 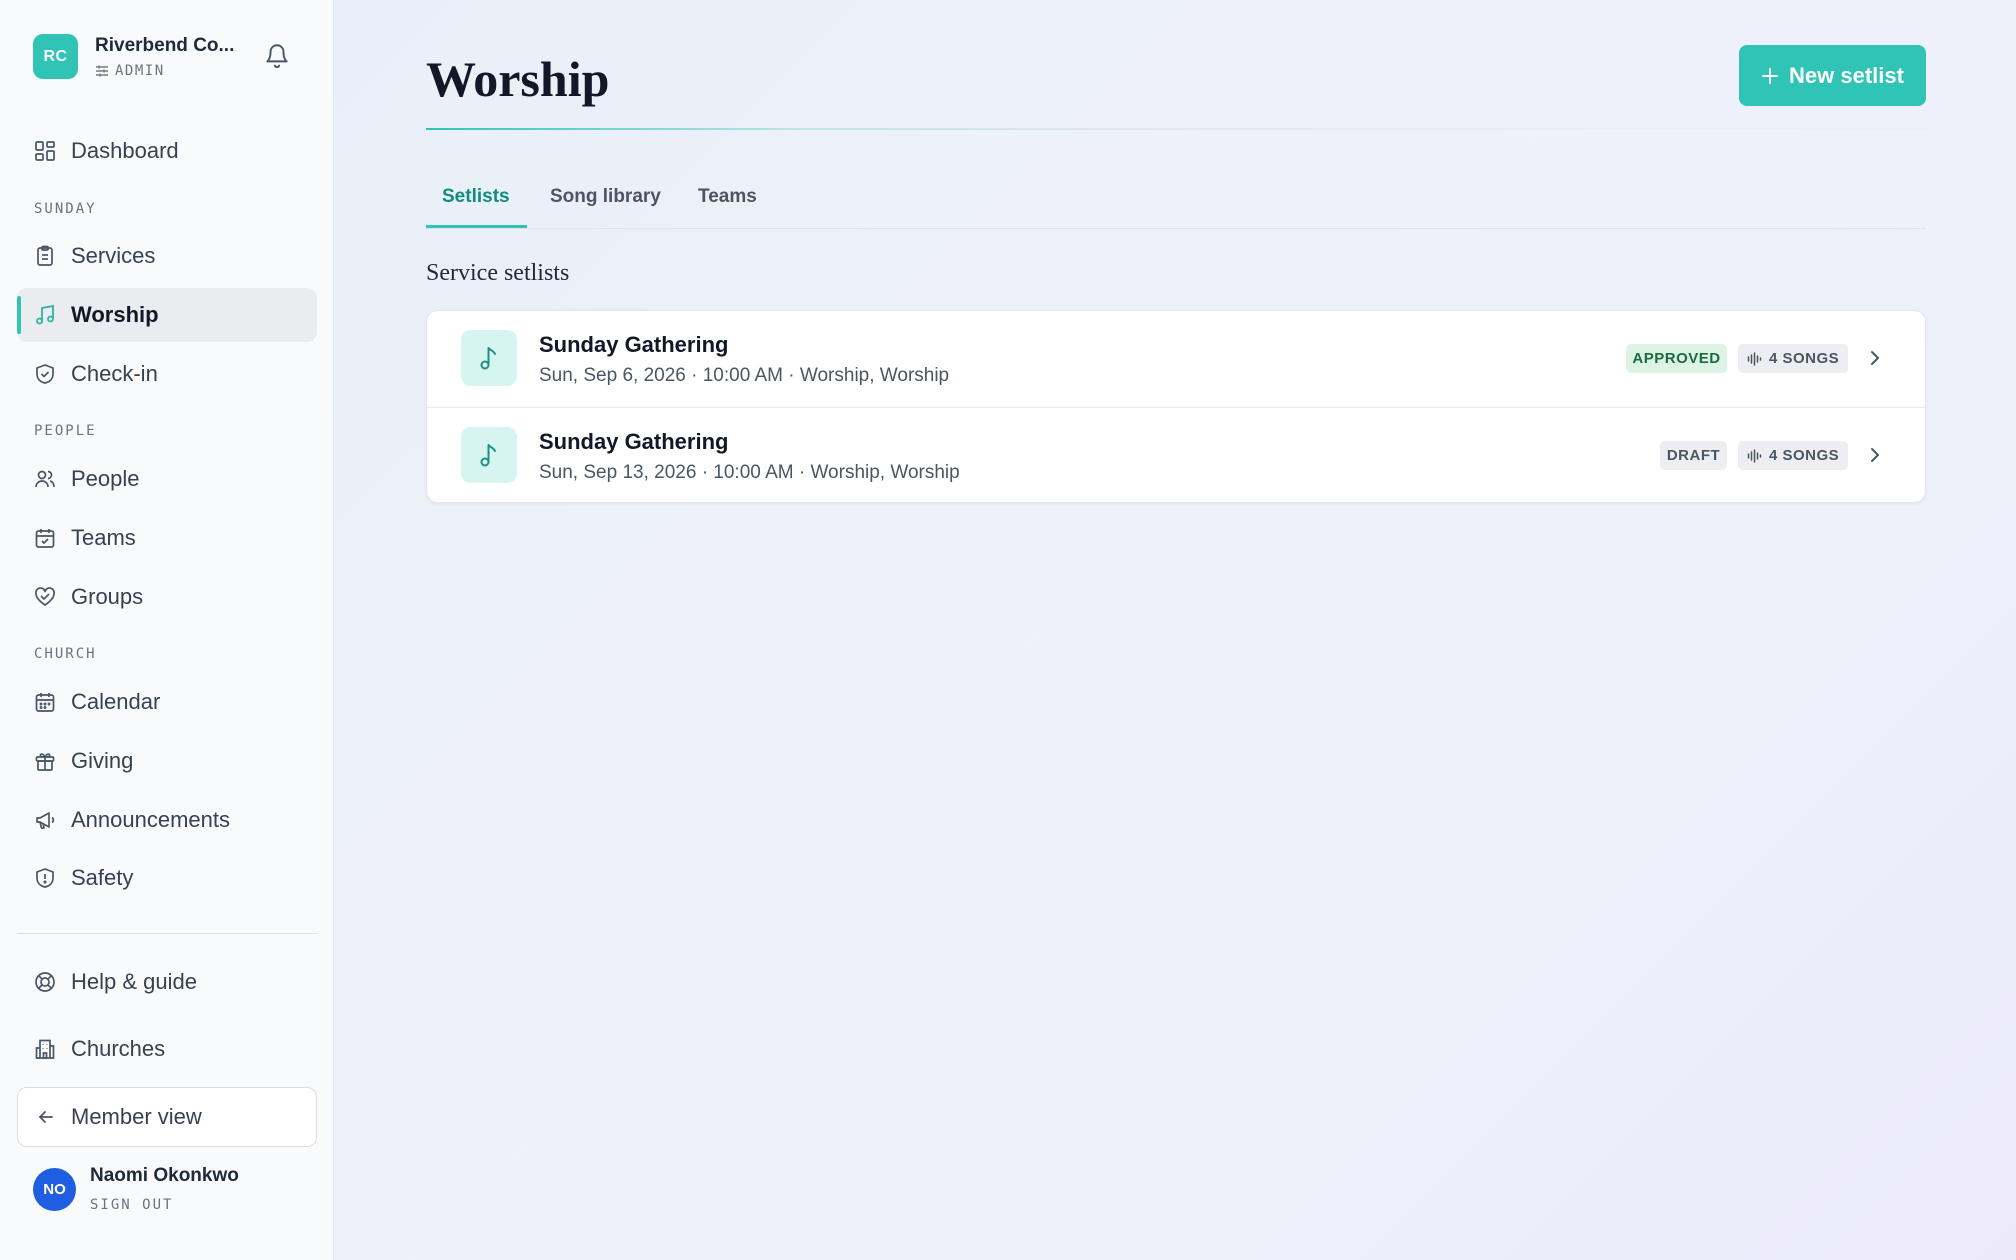 I want to click on sliders-icon, so click(x=102, y=70).